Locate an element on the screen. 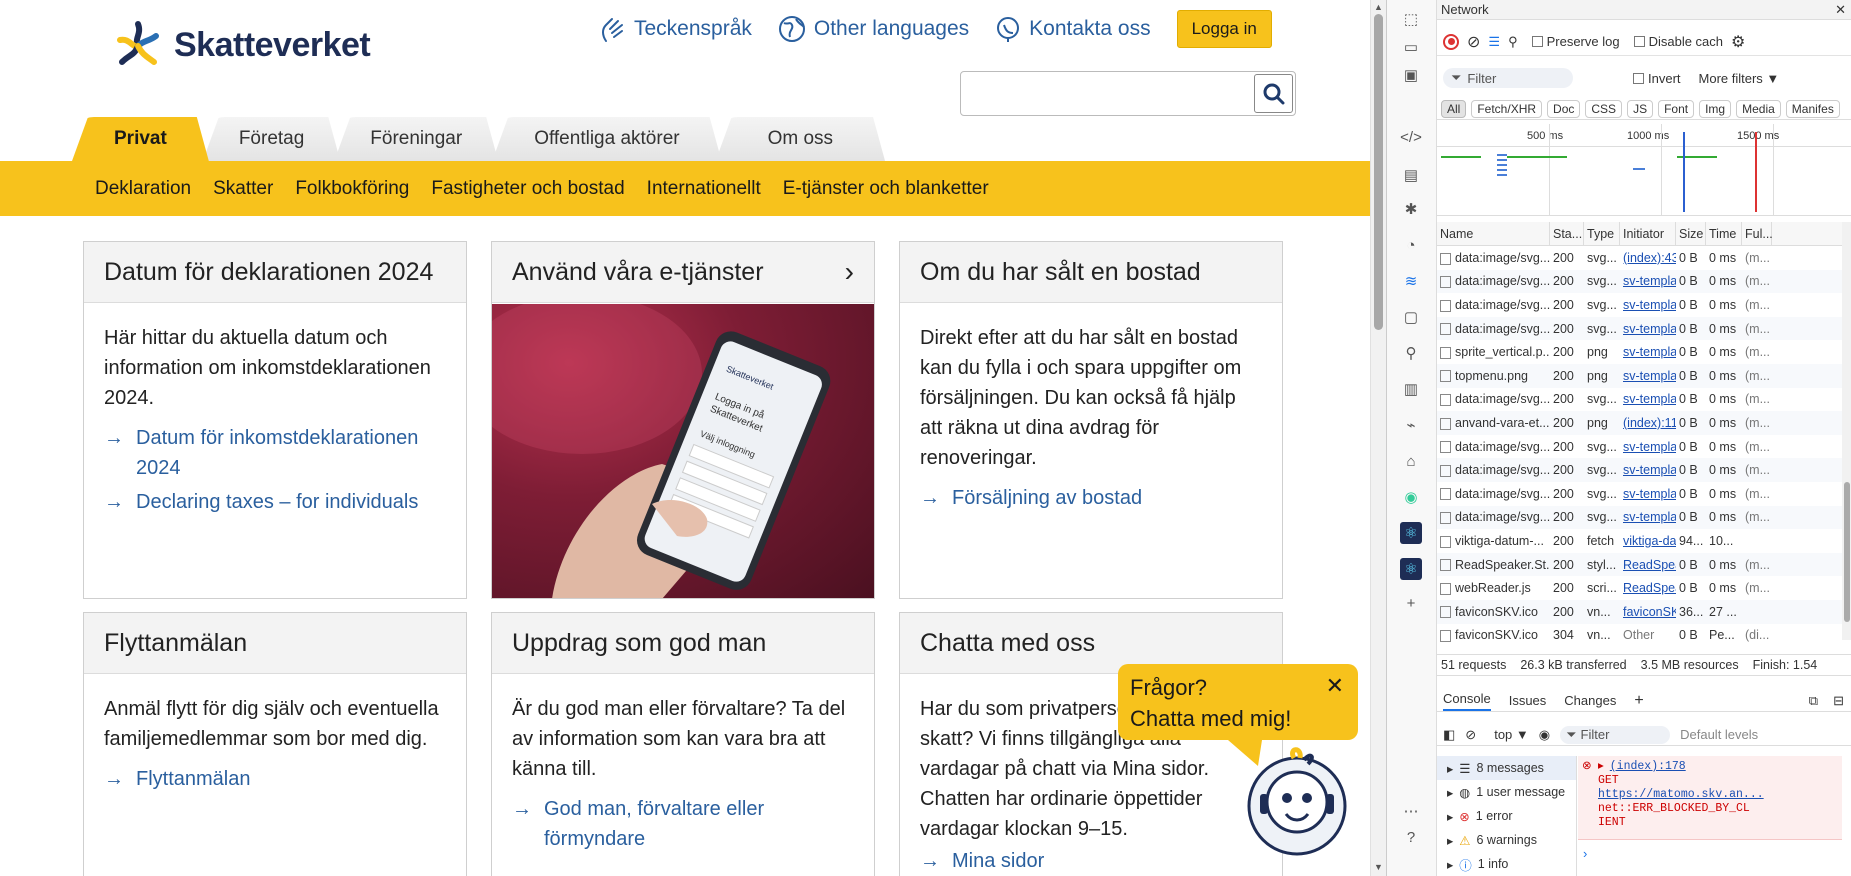  cell-initiator: (index):434 is located at coordinates (1648, 258).